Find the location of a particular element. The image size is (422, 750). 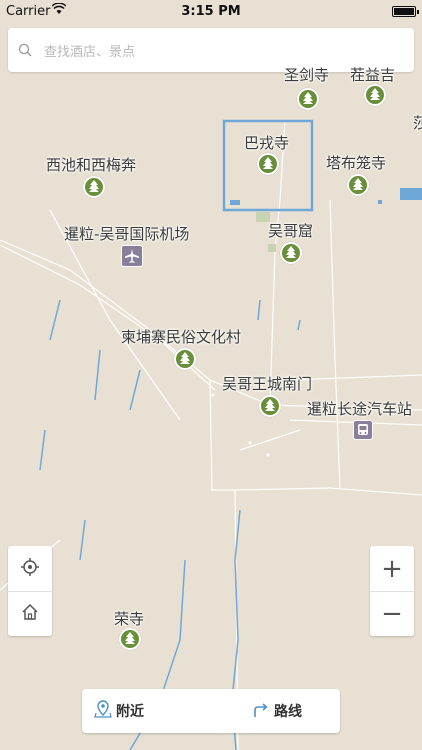

nearby-label: 附近 is located at coordinates (130, 712).